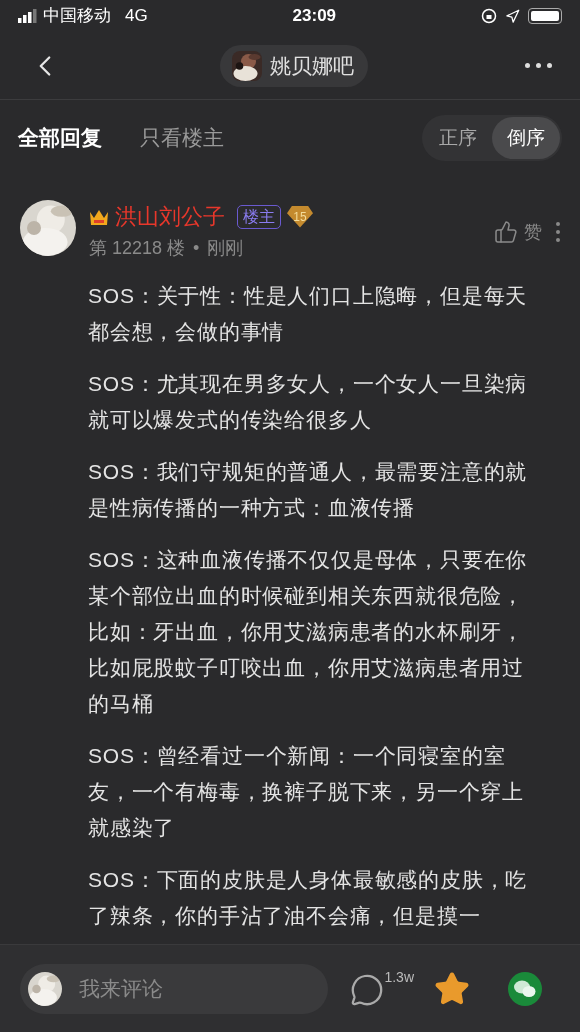 This screenshot has height=1032, width=580. Describe the element at coordinates (545, 16) in the screenshot. I see `battery-icon` at that location.